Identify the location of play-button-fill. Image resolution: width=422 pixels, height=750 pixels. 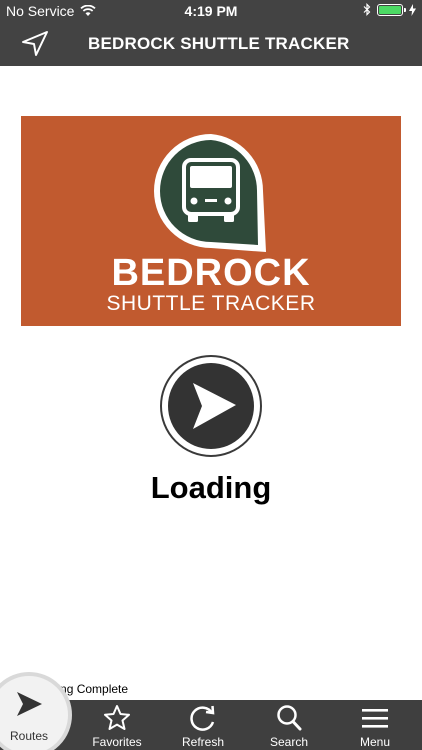
(211, 406).